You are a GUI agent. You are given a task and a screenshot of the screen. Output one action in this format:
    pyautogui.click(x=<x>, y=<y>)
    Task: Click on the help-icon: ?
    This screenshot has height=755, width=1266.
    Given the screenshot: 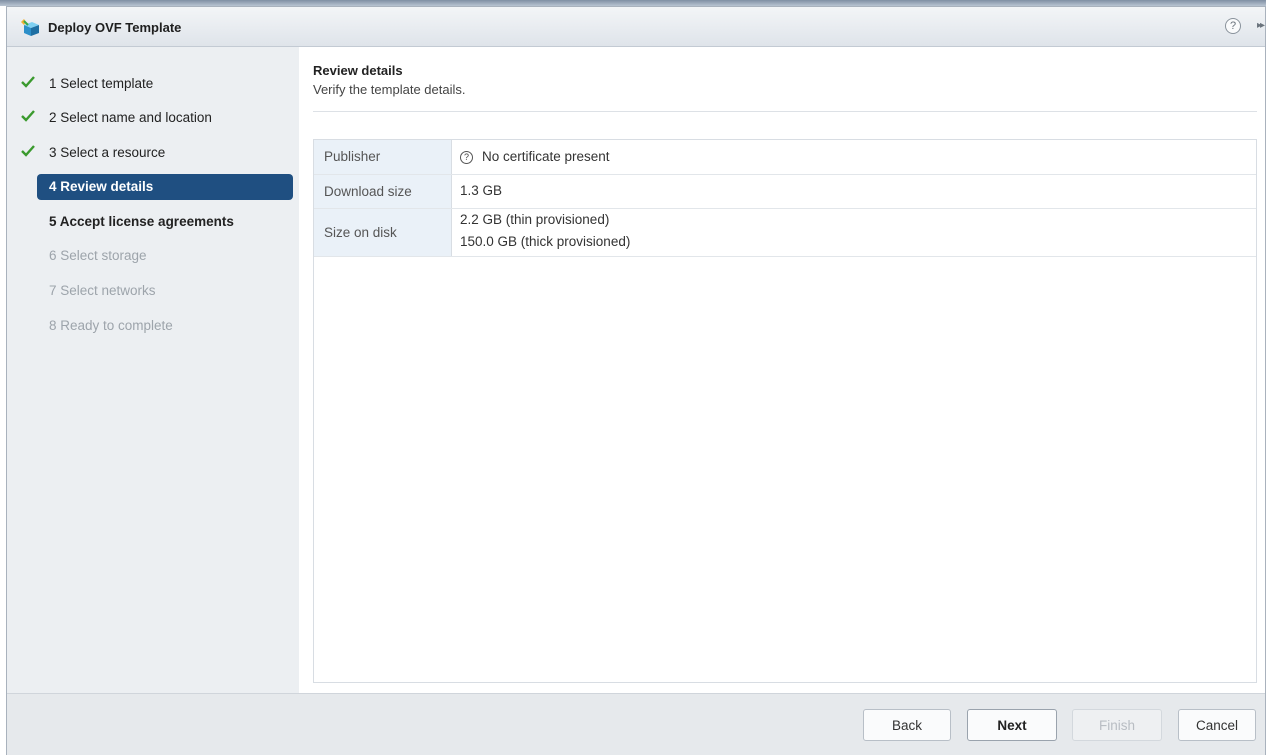 What is the action you would take?
    pyautogui.click(x=1233, y=26)
    